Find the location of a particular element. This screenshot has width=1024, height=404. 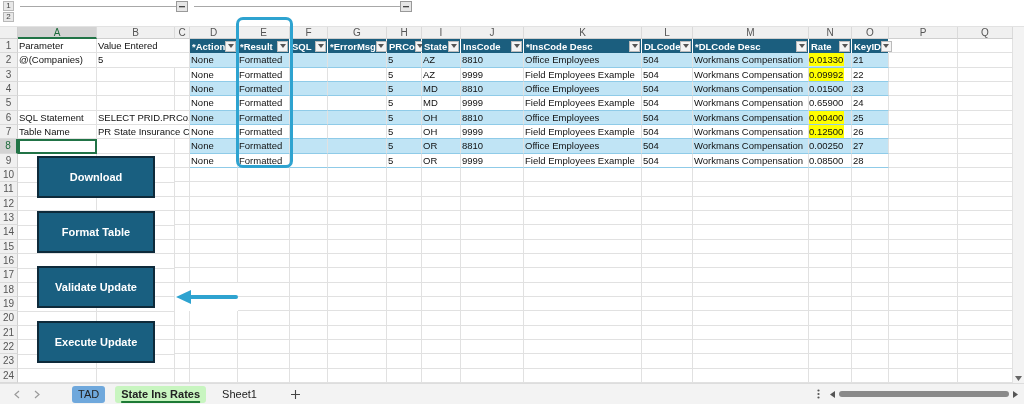

column-header: A is located at coordinates (57, 33).